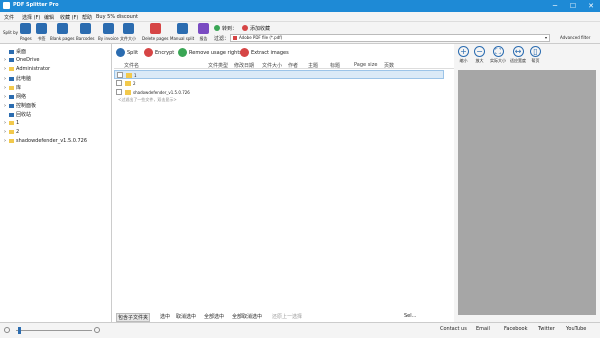  What do you see at coordinates (483, 329) in the screenshot?
I see `email-link: Email` at bounding box center [483, 329].